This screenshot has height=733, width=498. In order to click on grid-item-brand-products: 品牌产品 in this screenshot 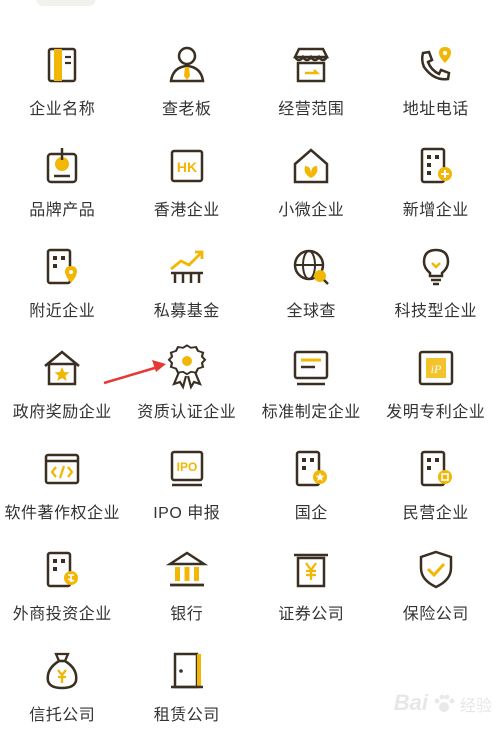, I will do `click(62, 177)`.